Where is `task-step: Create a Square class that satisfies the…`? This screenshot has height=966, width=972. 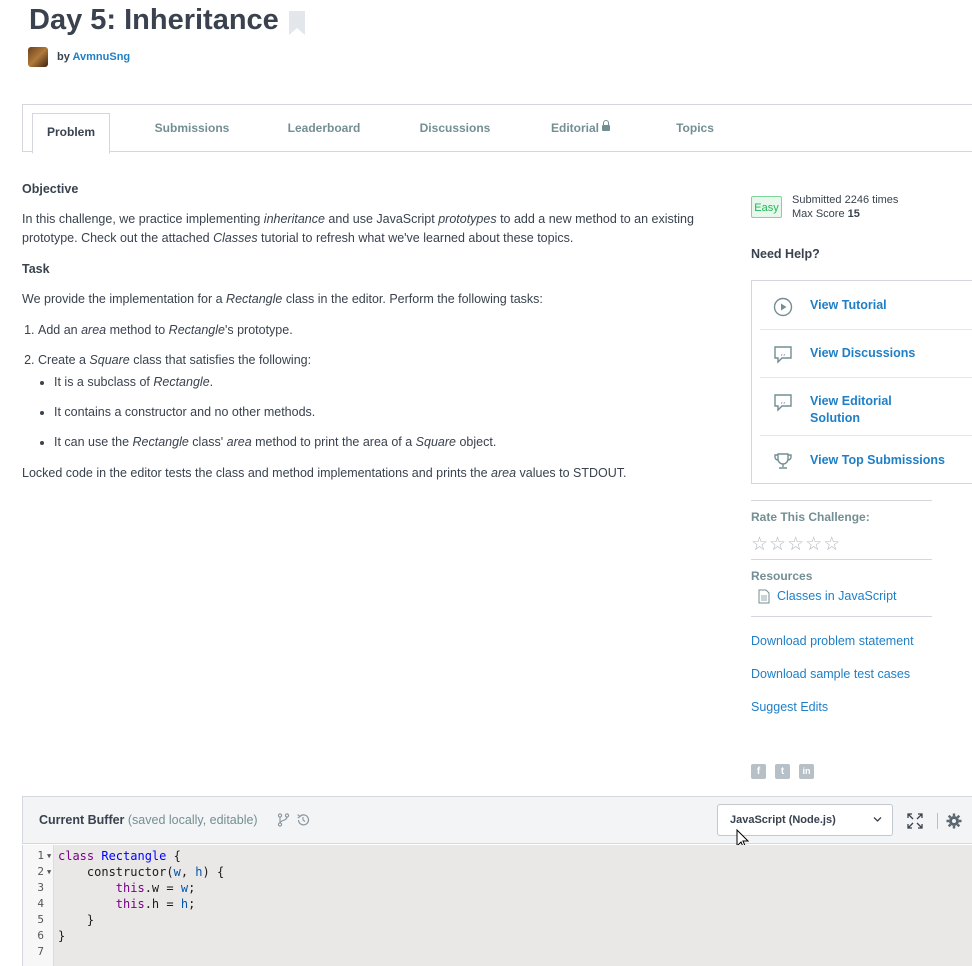 task-step: Create a Square class that satisfies the… is located at coordinates (370, 401).